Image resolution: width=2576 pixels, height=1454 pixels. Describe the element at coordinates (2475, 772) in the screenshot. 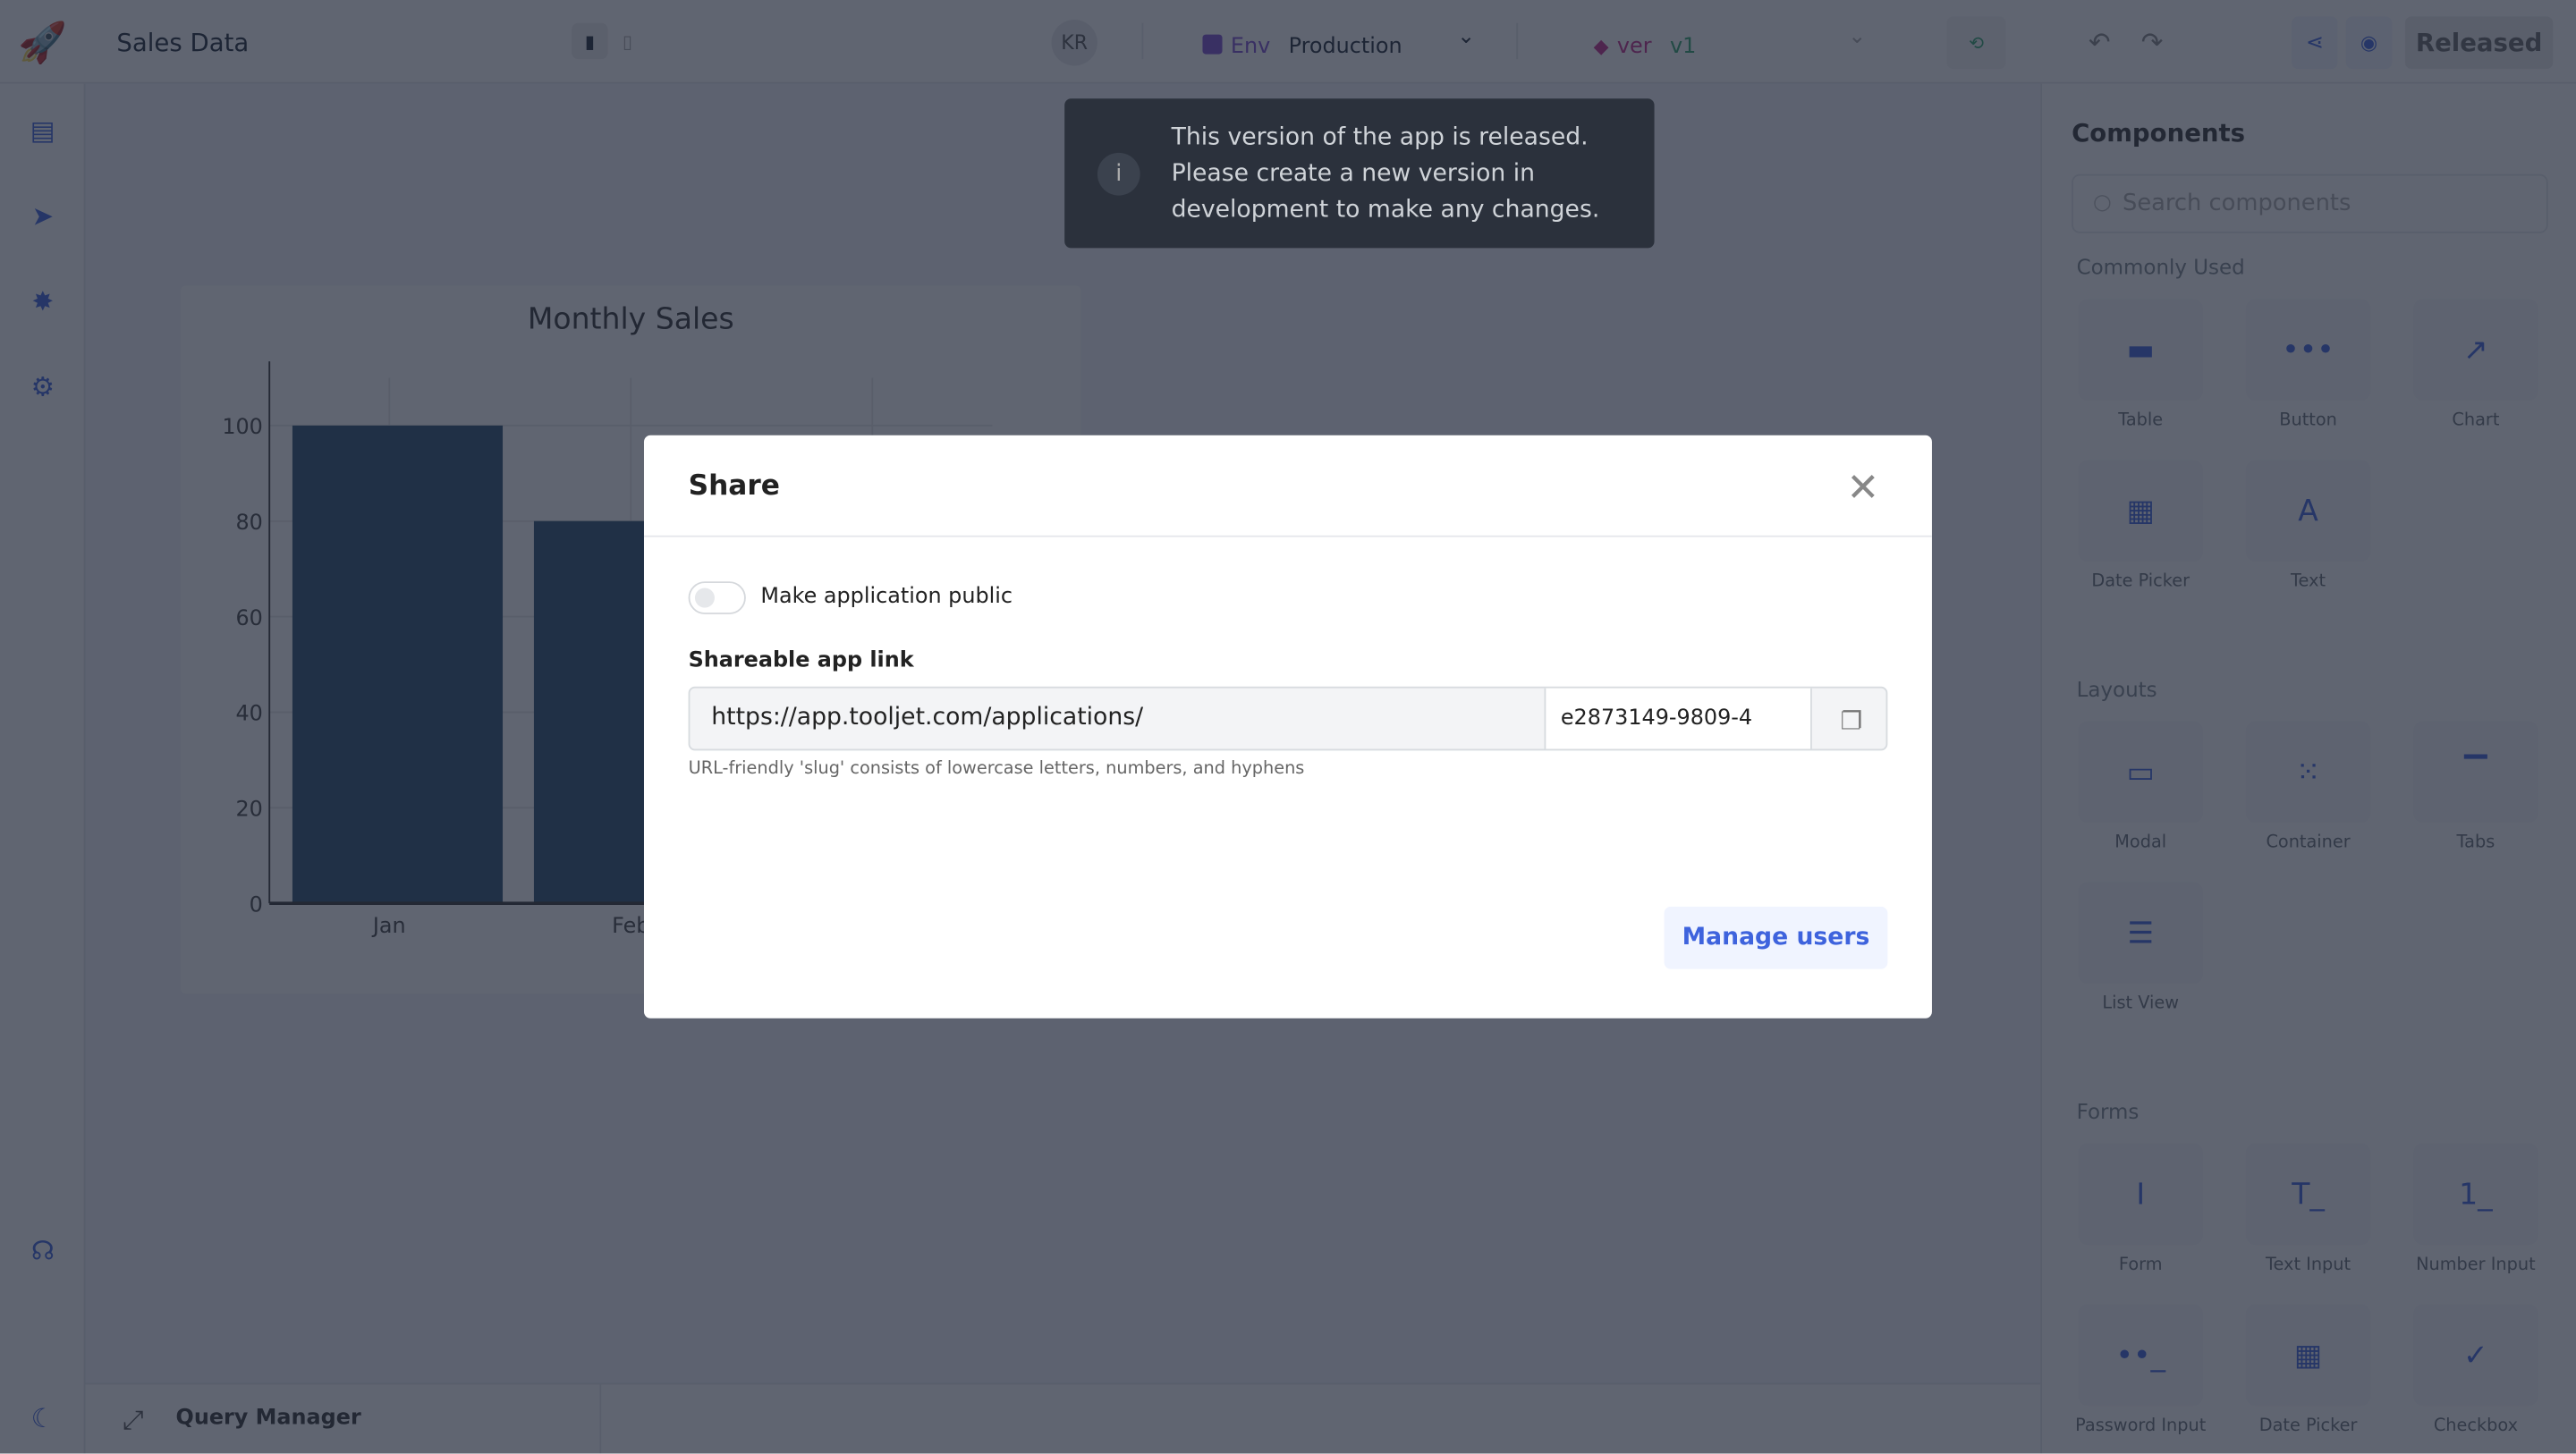

I see `tabs-icon: ▔` at that location.